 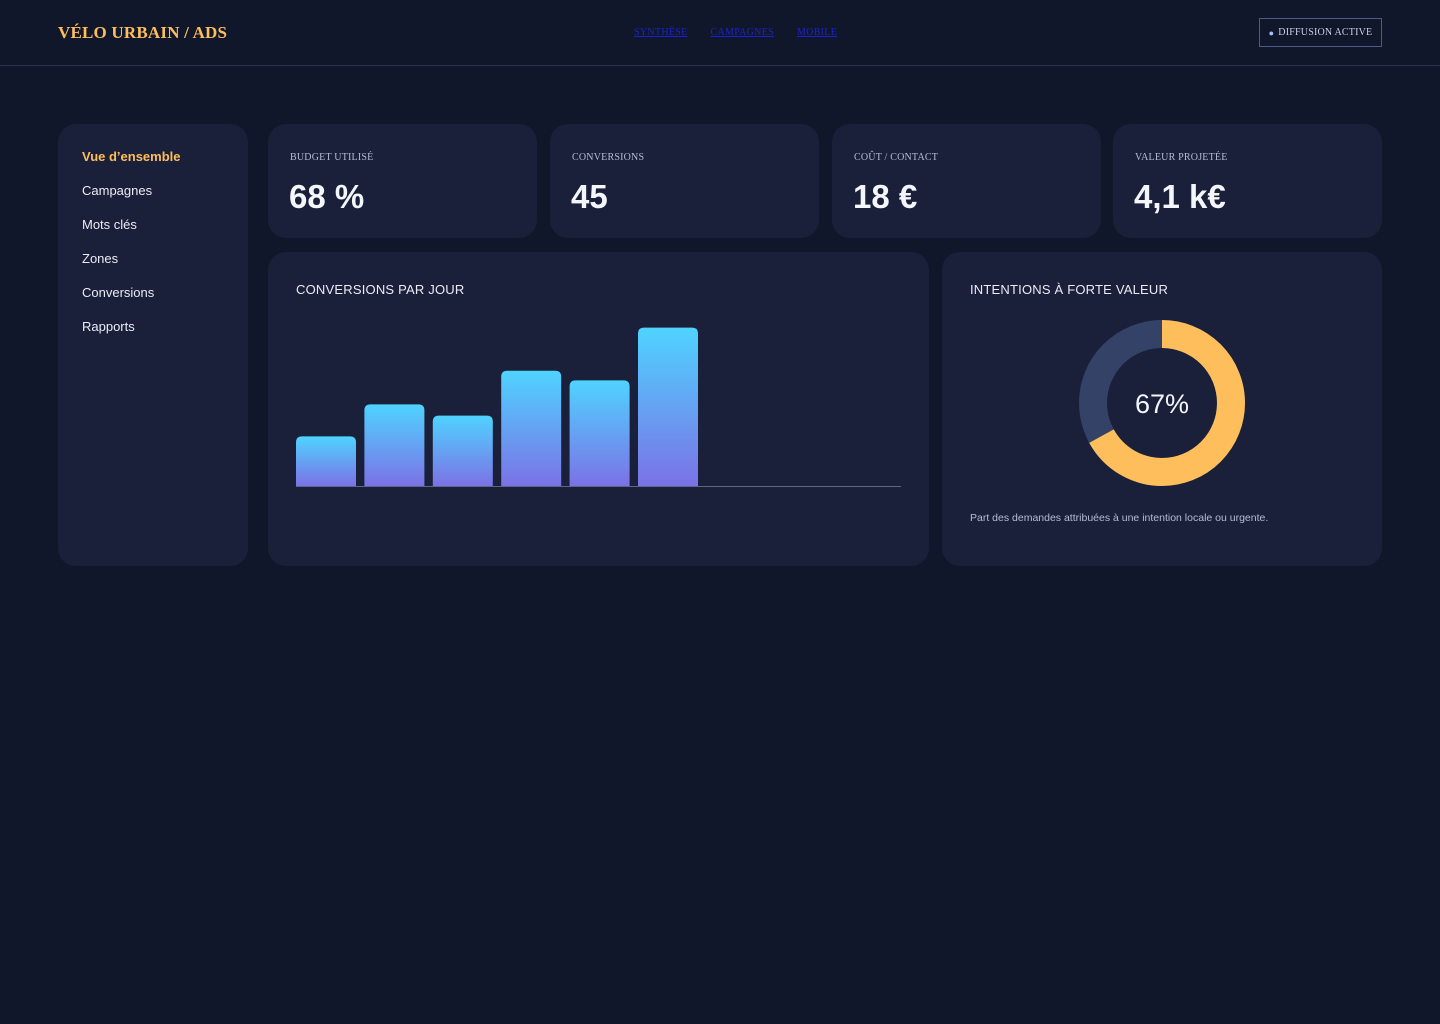 I want to click on top-nav: SYNTHÈSE CAMPAGNES MOBILE, so click(x=735, y=32).